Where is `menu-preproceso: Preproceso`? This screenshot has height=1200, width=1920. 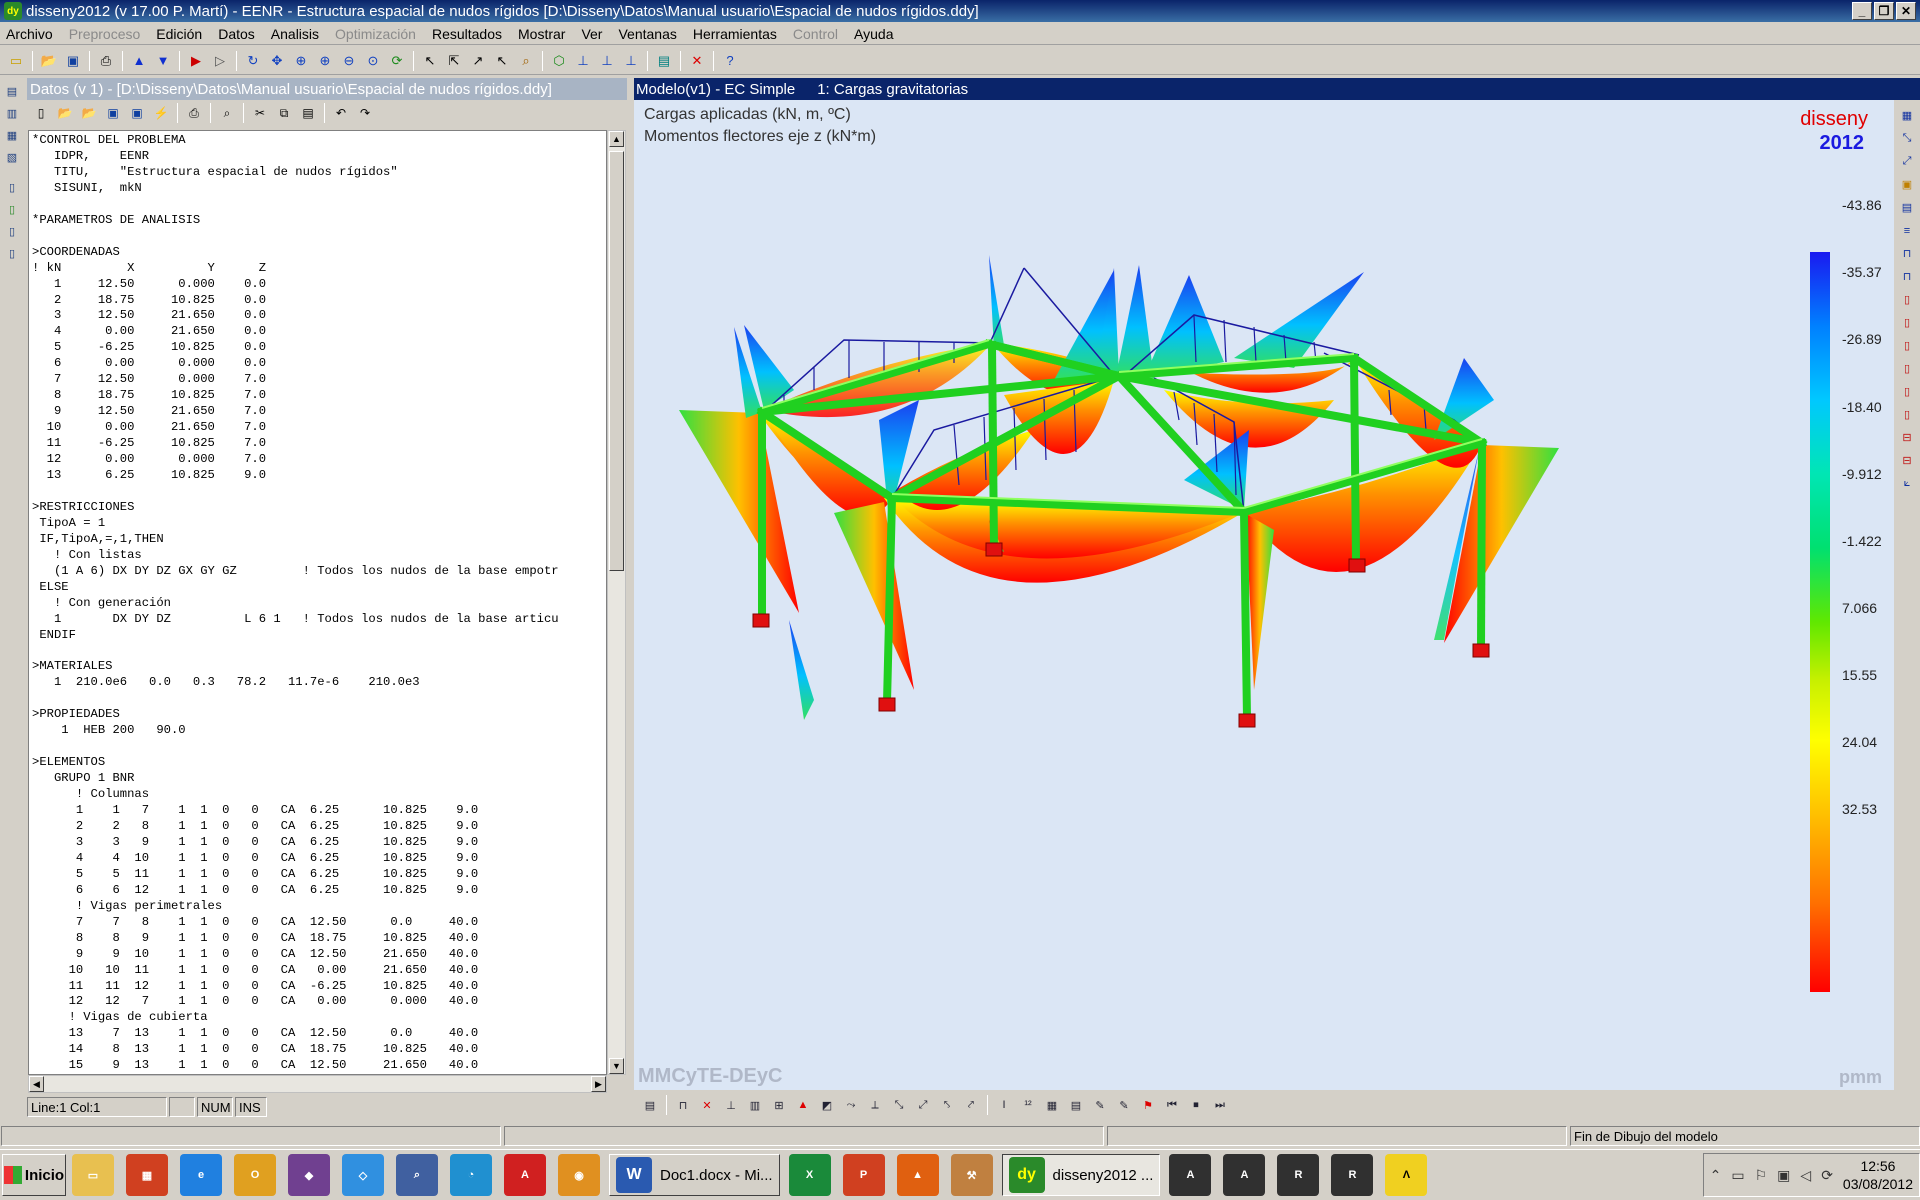 menu-preproceso: Preproceso is located at coordinates (105, 34).